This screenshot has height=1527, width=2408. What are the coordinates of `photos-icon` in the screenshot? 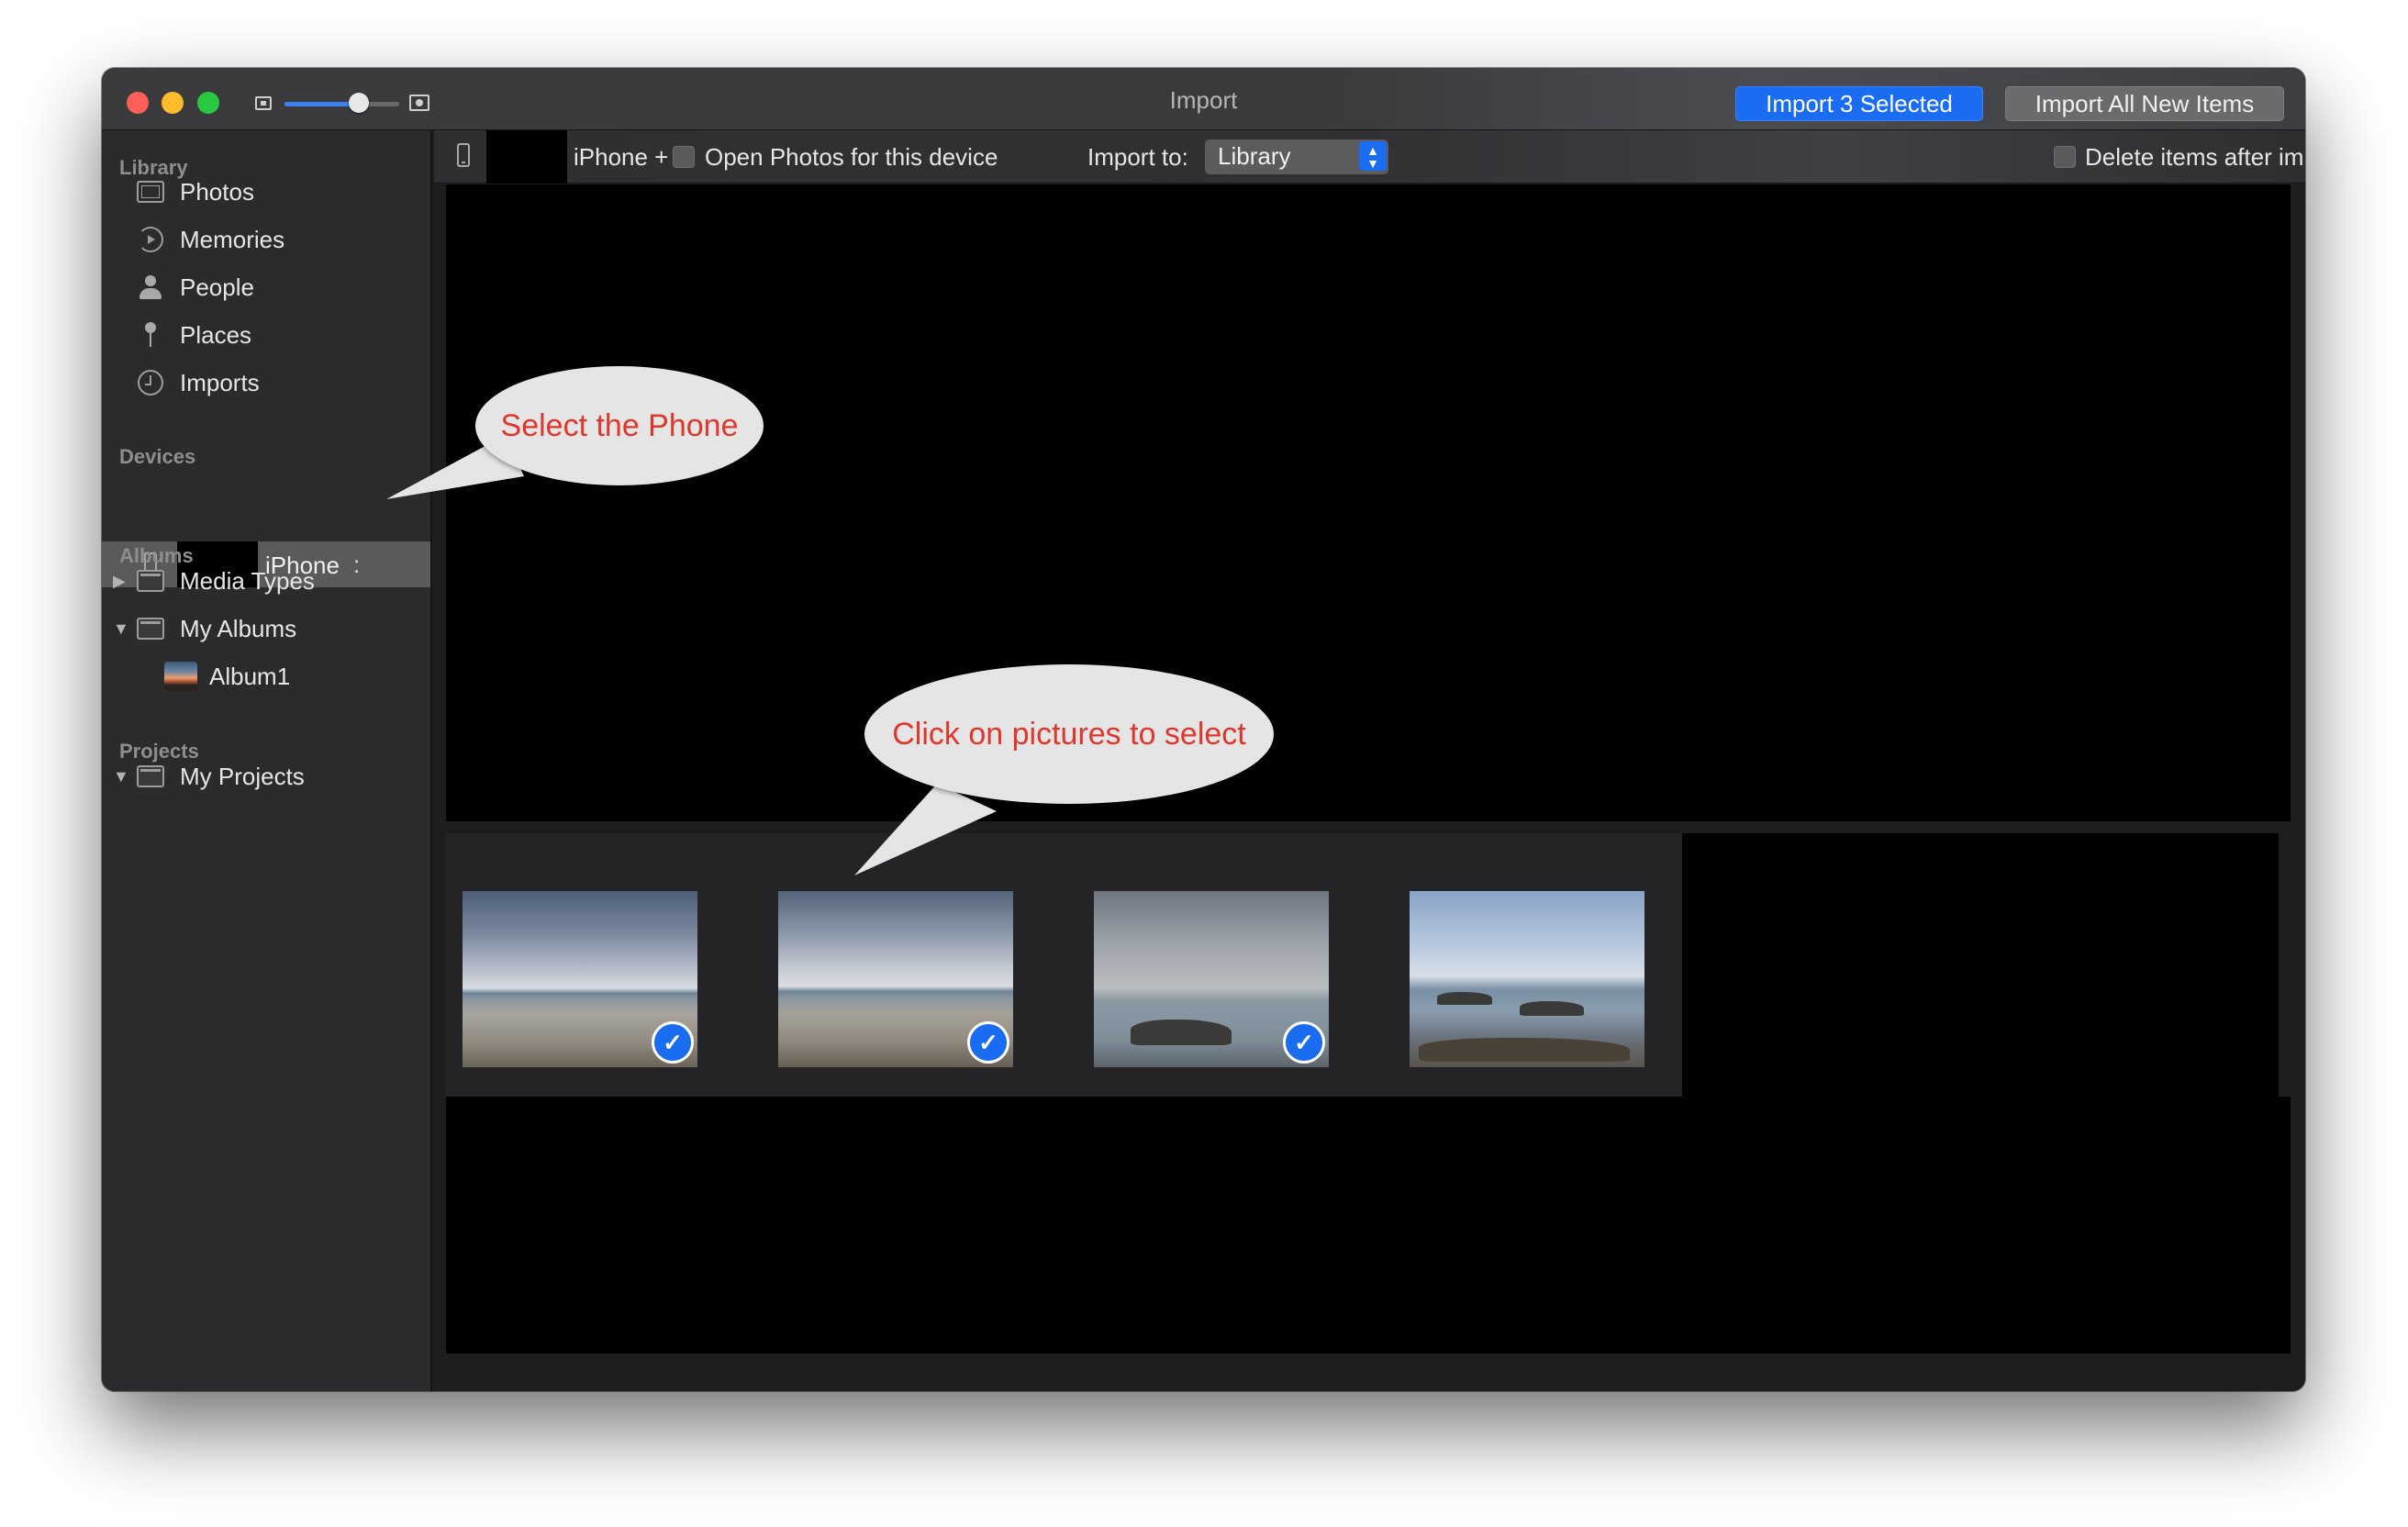 It's located at (150, 192).